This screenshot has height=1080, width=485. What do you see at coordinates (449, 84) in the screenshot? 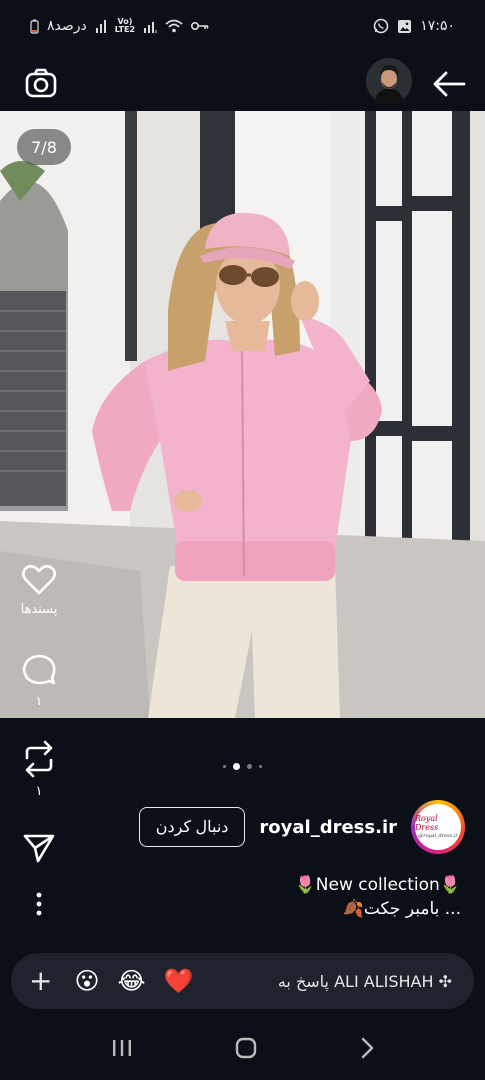
I see `back-arrow-icon` at bounding box center [449, 84].